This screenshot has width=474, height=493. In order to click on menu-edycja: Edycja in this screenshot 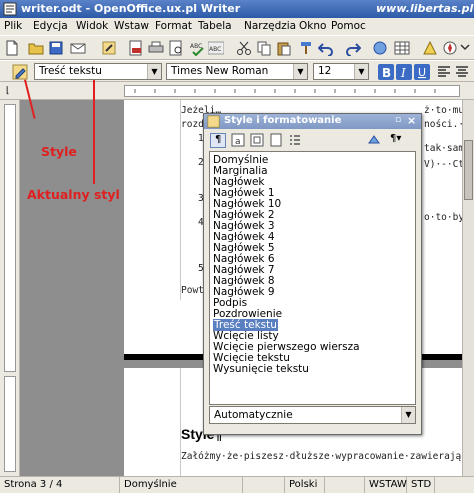, I will do `click(50, 26)`.